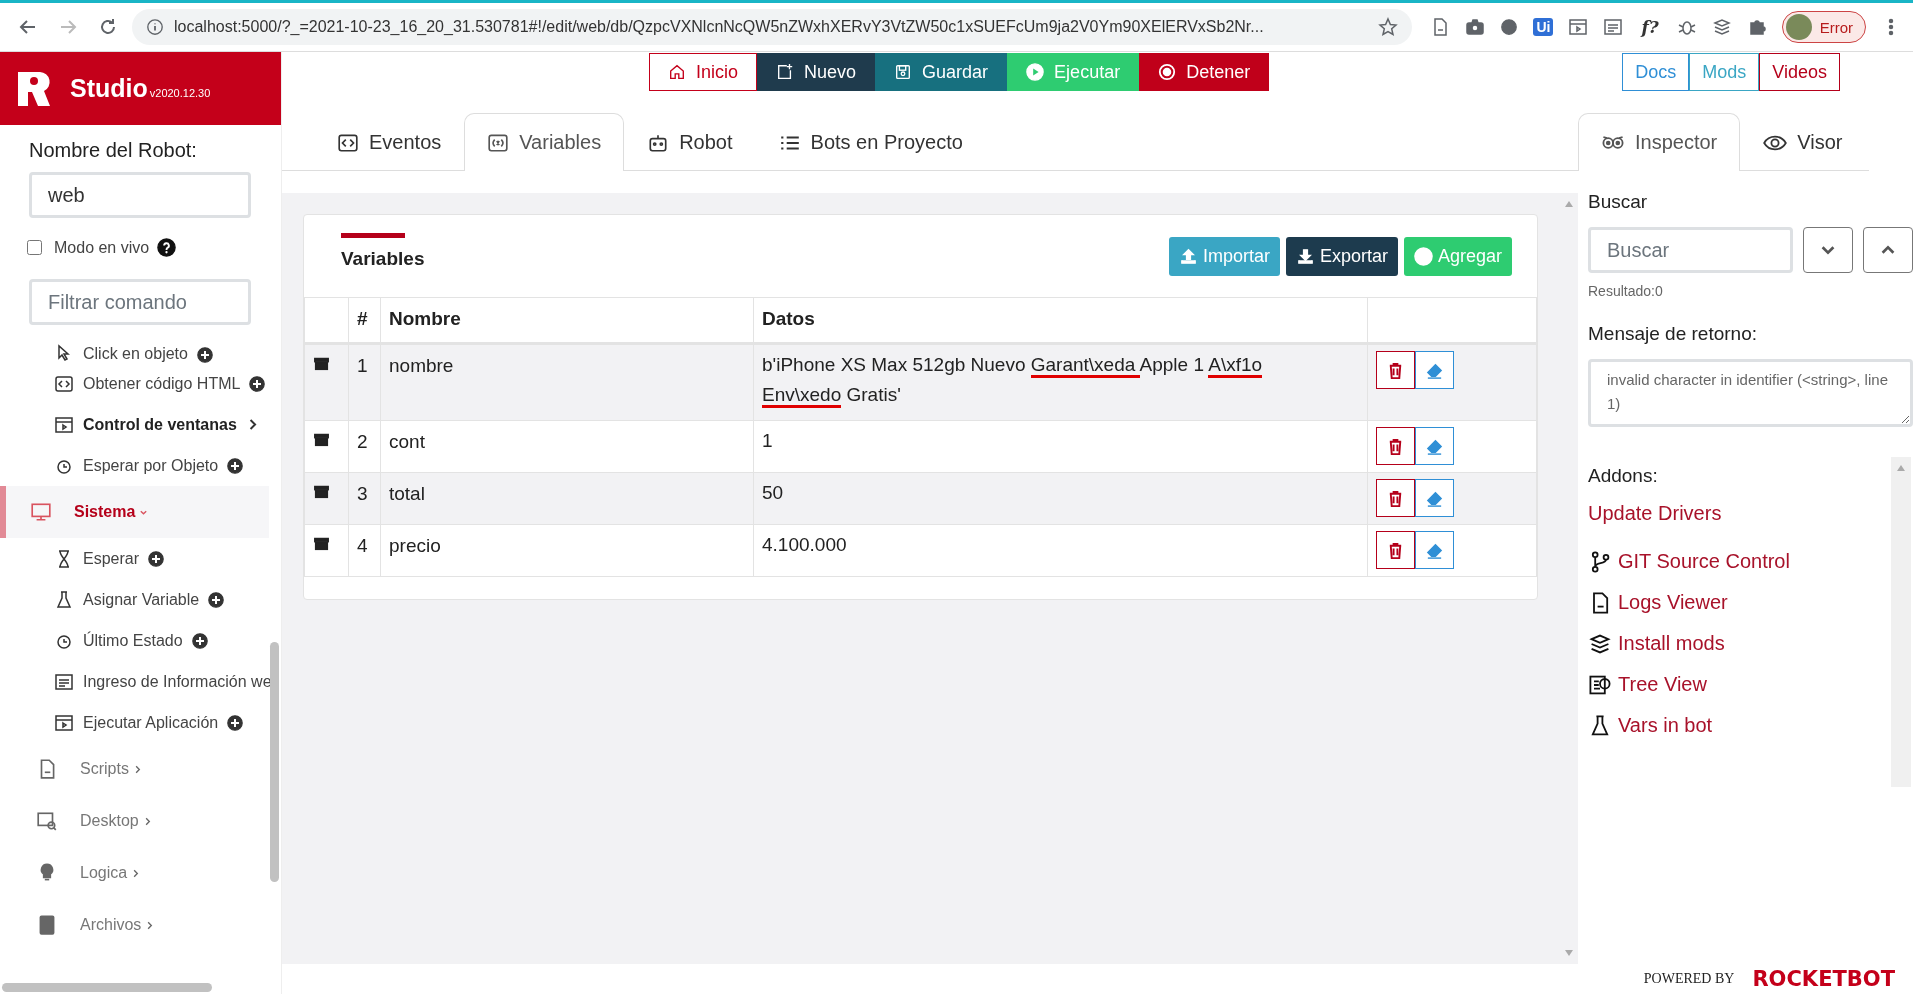  I want to click on return-message-field: invalid character in identifier (<string>, line 1), so click(1750, 393).